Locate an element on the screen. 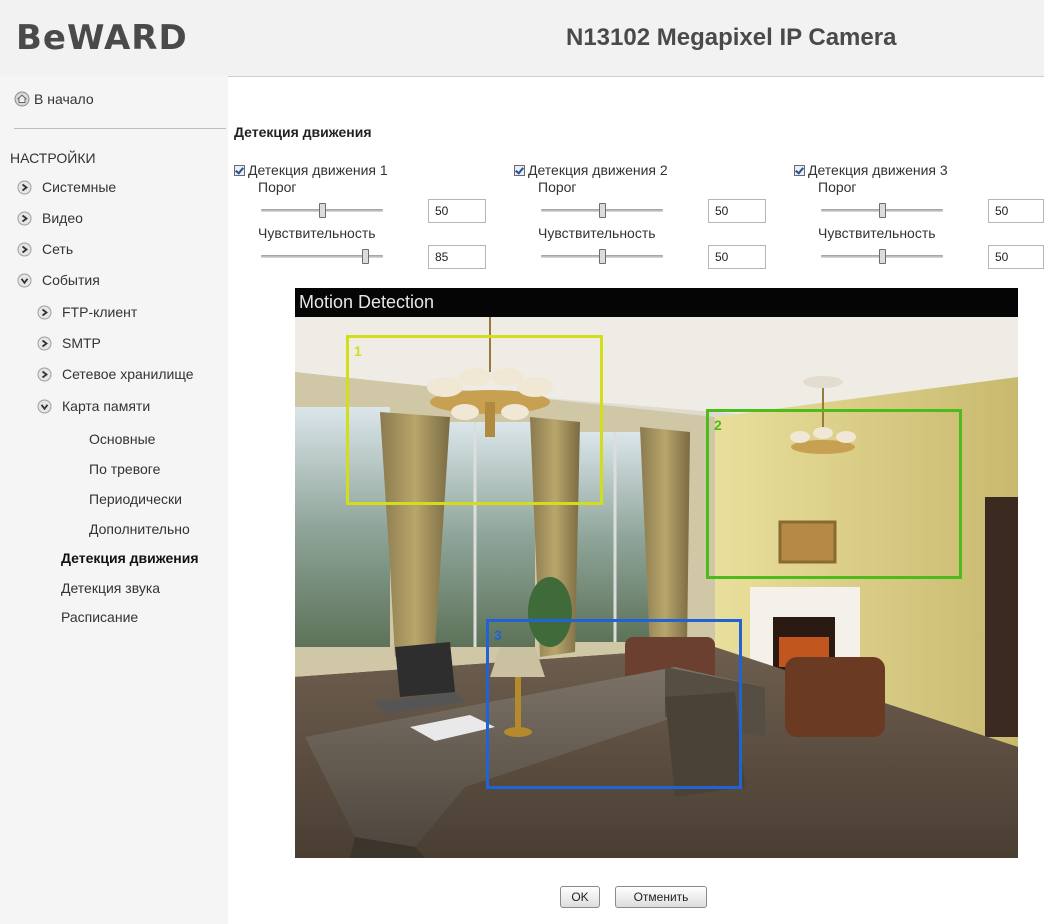 This screenshot has width=1044, height=924. detector-label: Детекция движения 1 is located at coordinates (318, 170).